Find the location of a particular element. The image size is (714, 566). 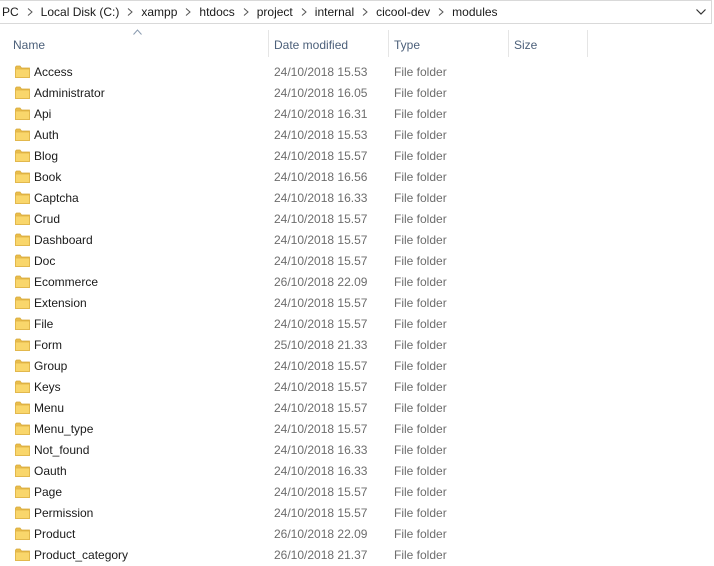

file-name: Administrator is located at coordinates (69, 93).